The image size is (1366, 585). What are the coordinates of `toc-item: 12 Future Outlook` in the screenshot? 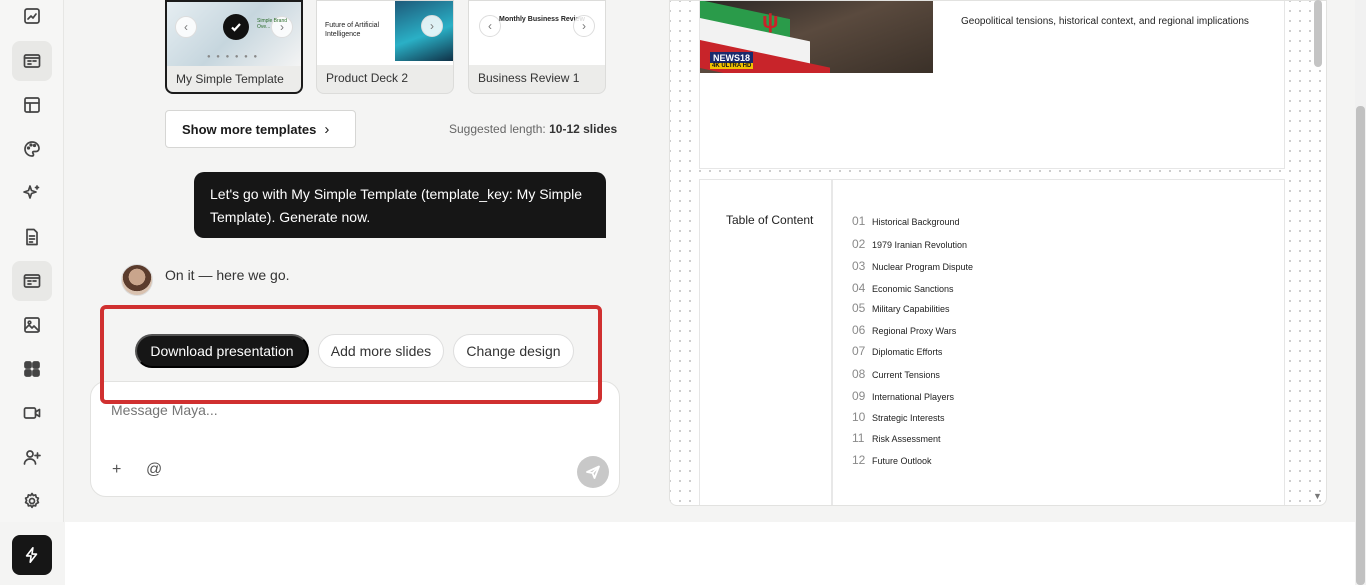 It's located at (892, 460).